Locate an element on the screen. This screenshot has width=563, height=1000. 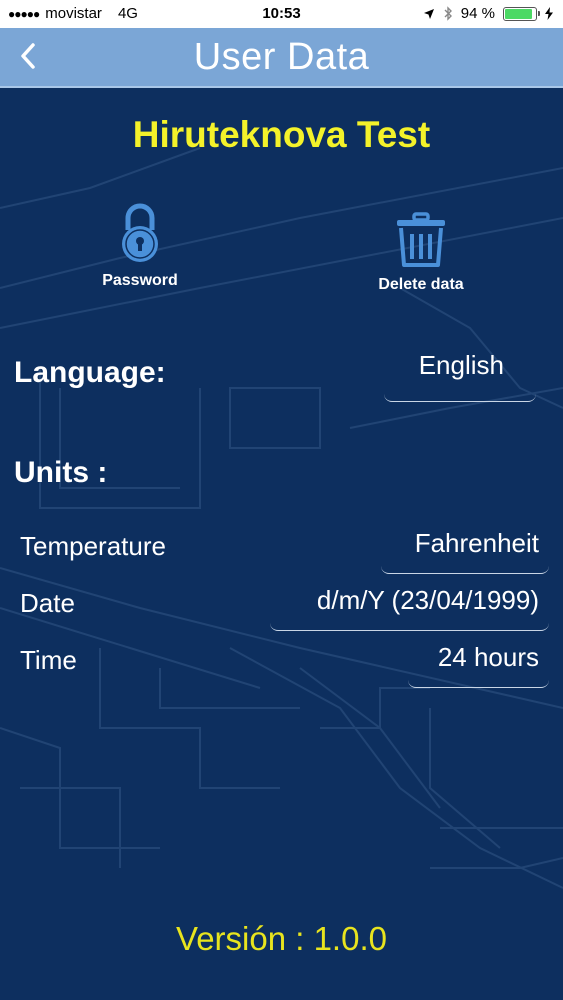
language-select: English is located at coordinates (460, 376).